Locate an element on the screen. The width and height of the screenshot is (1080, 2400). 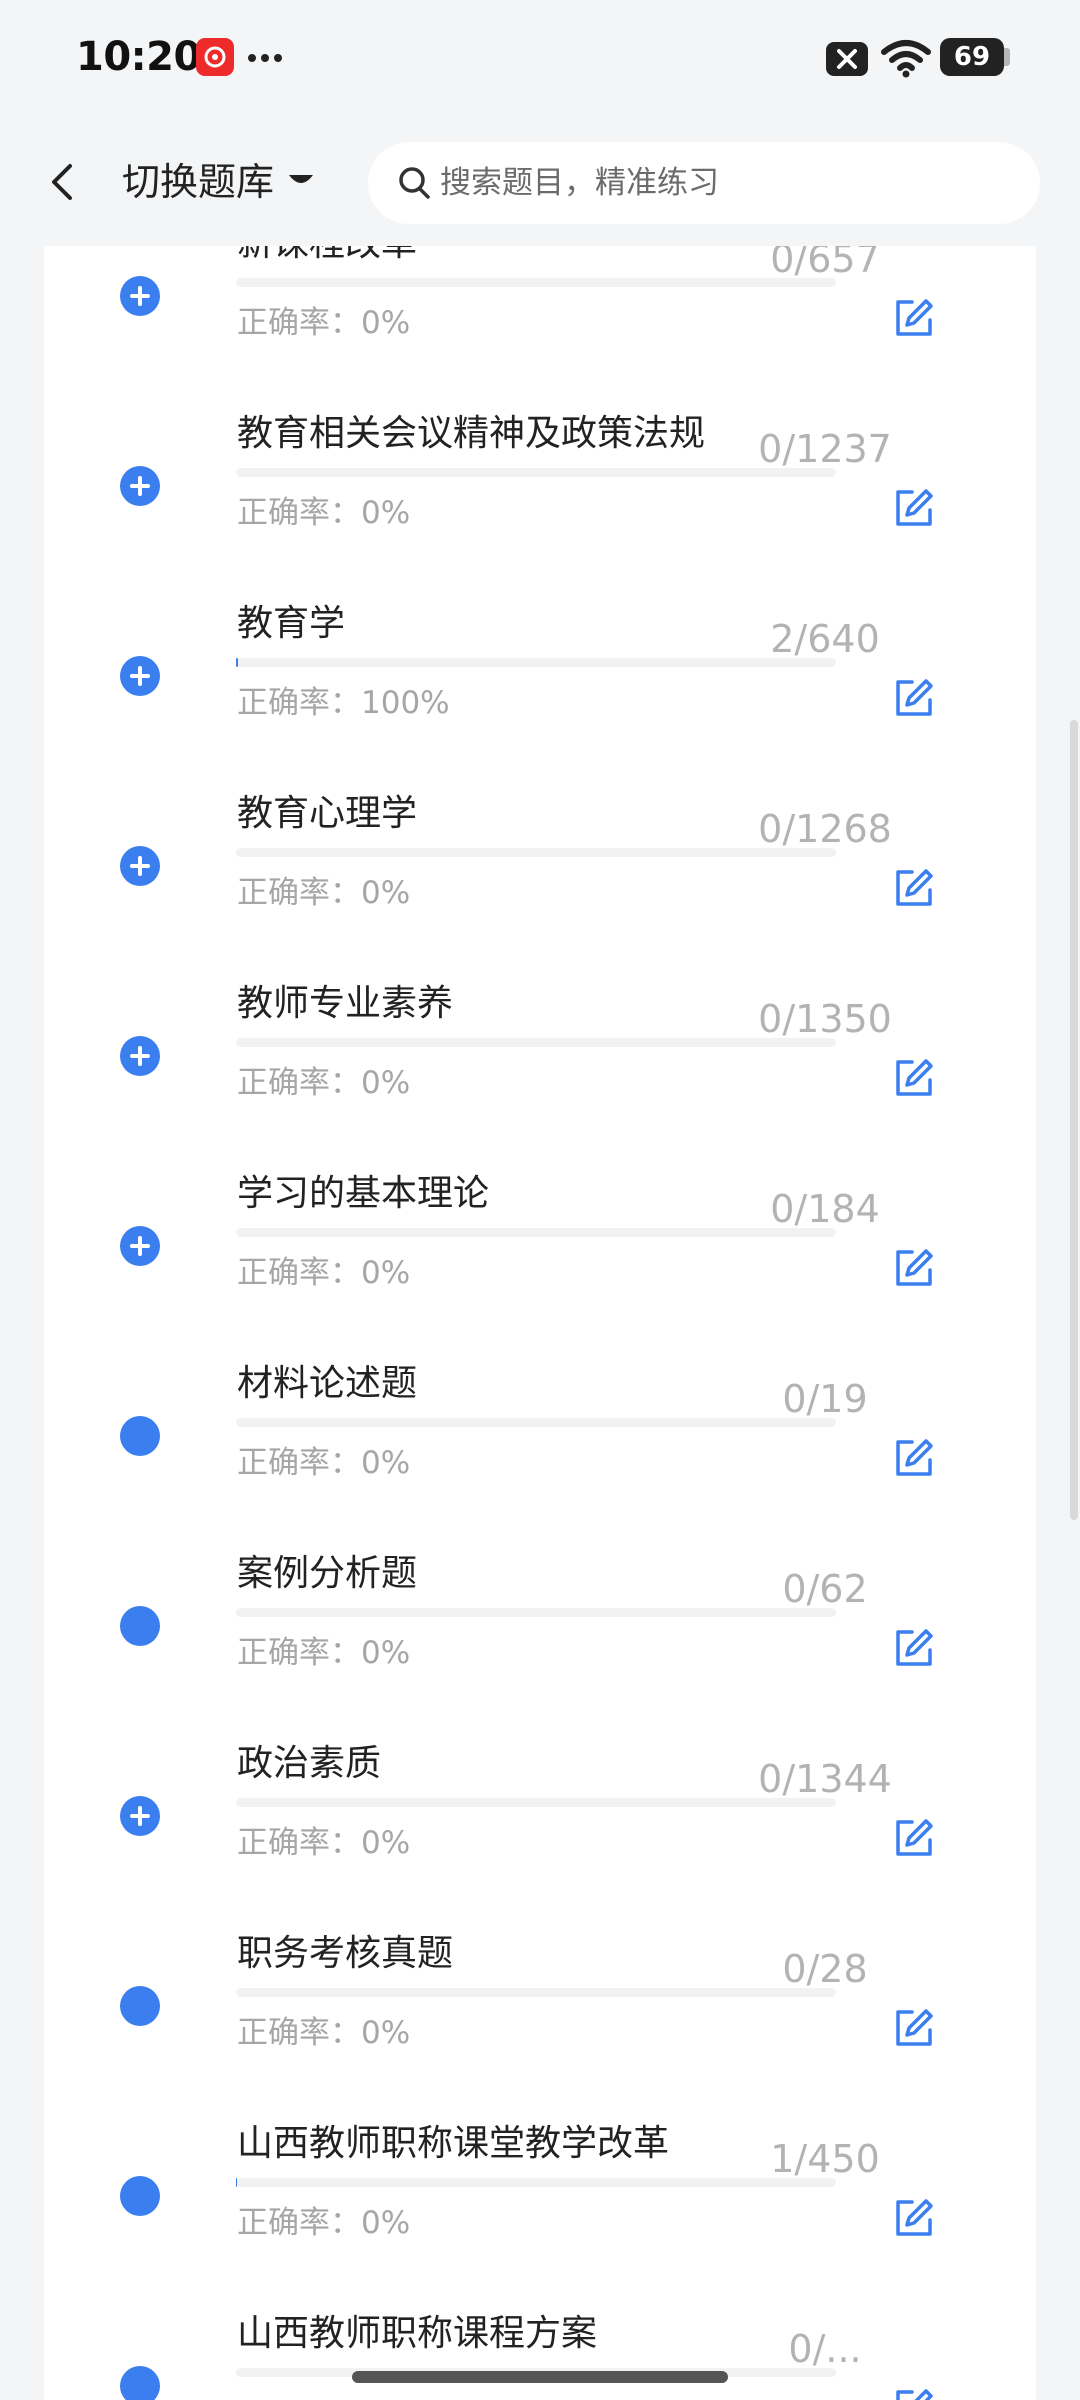
item-title: 教师专业素养 is located at coordinates (345, 1003).